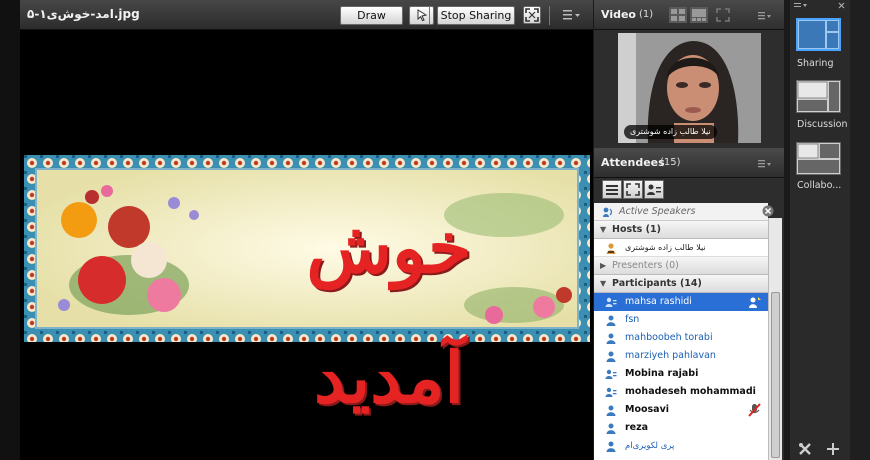  Describe the element at coordinates (689, 190) in the screenshot. I see `attendee-view-toolbar` at that location.